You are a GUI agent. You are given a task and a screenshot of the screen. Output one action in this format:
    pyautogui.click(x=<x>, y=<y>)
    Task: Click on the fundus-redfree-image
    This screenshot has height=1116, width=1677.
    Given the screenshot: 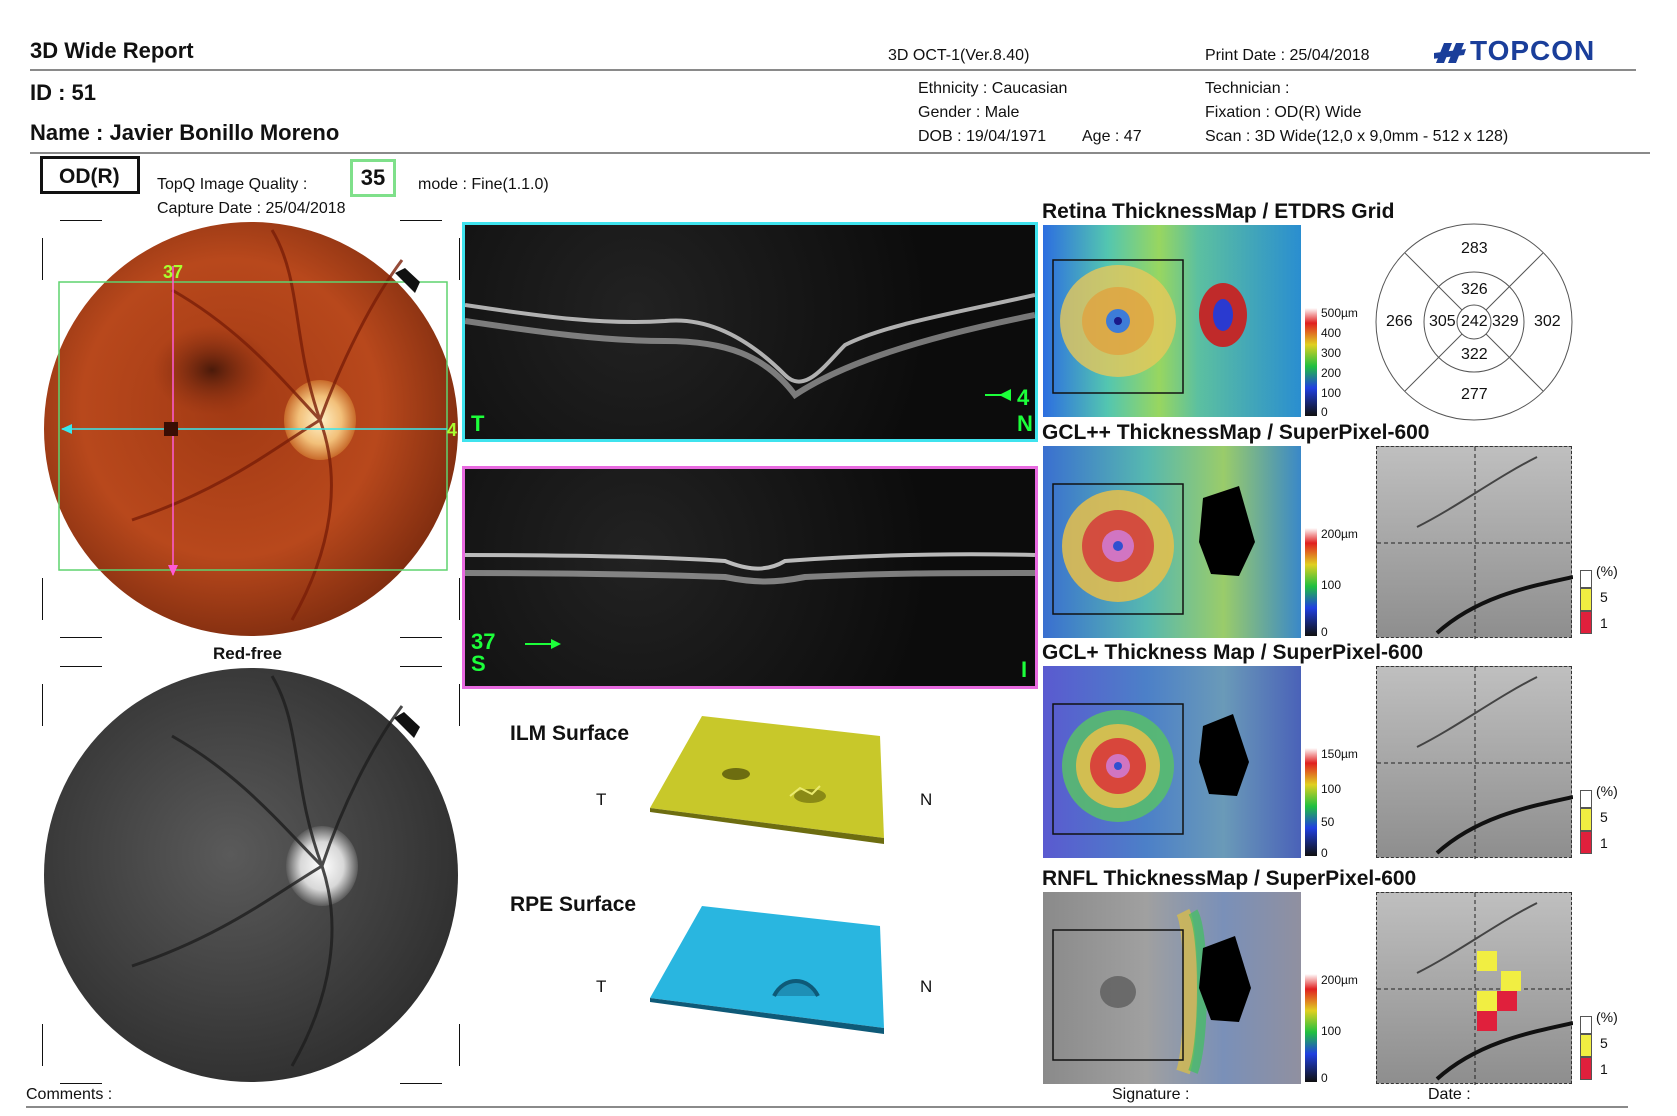 What is the action you would take?
    pyautogui.click(x=251, y=875)
    